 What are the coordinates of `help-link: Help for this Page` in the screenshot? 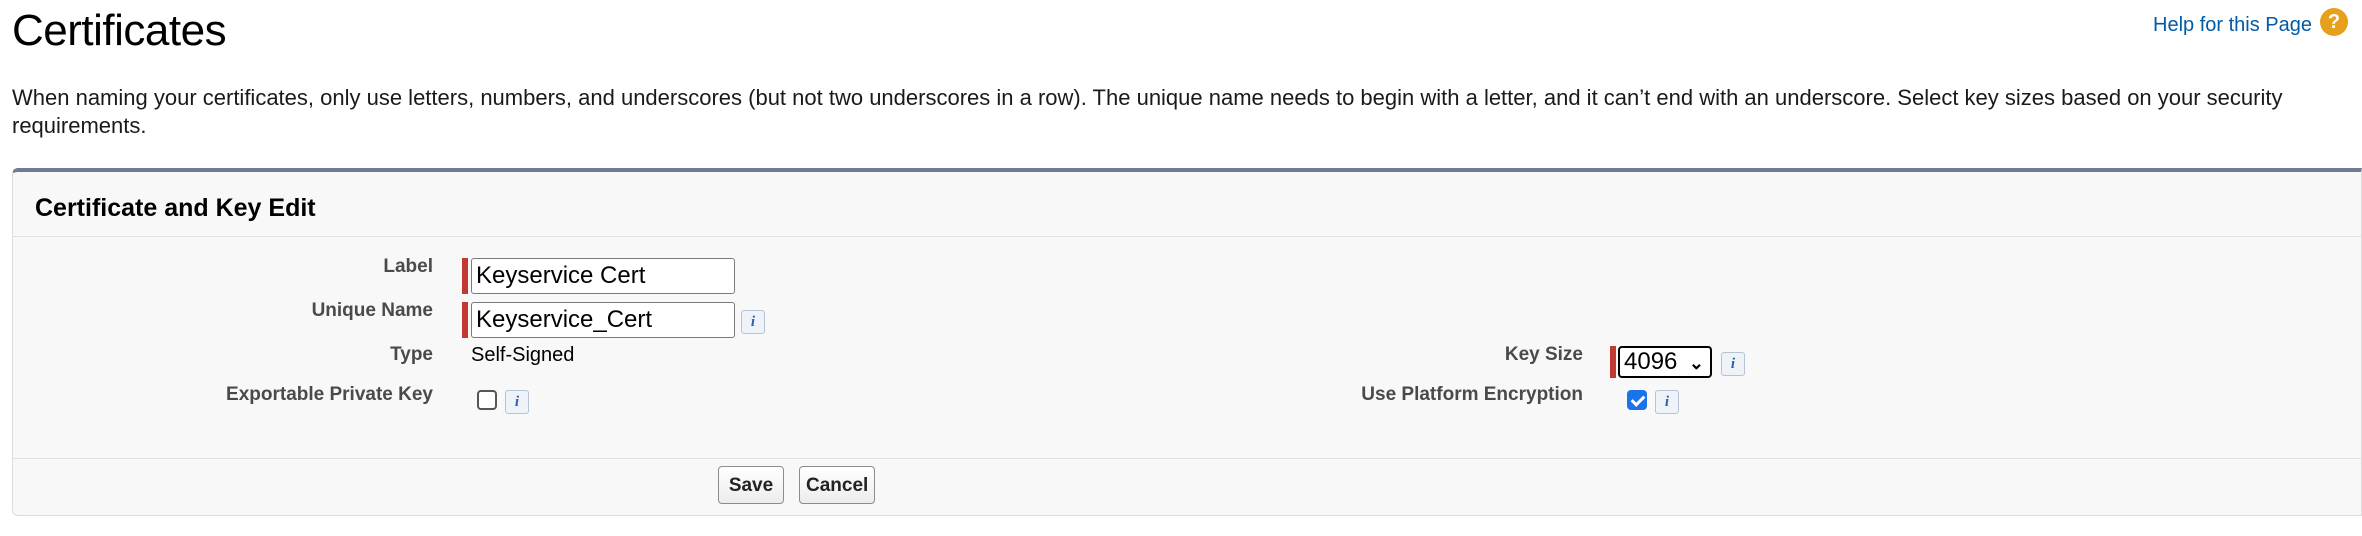 It's located at (2232, 25).